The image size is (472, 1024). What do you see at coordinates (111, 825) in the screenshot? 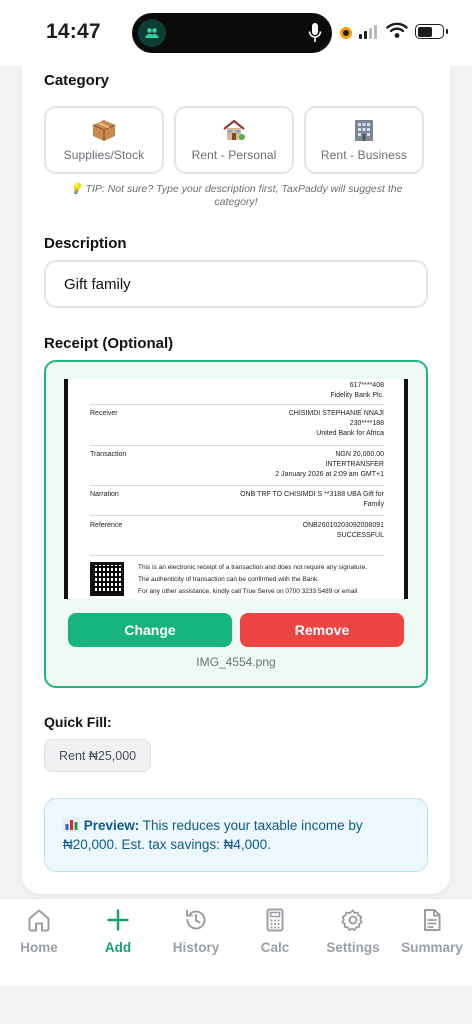
I see `preview-title: Preview:` at bounding box center [111, 825].